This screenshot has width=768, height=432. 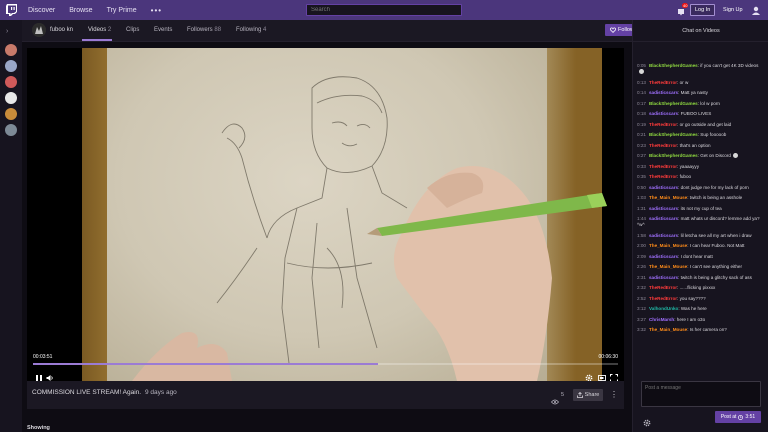 I want to click on tab-count: 4, so click(x=265, y=30).